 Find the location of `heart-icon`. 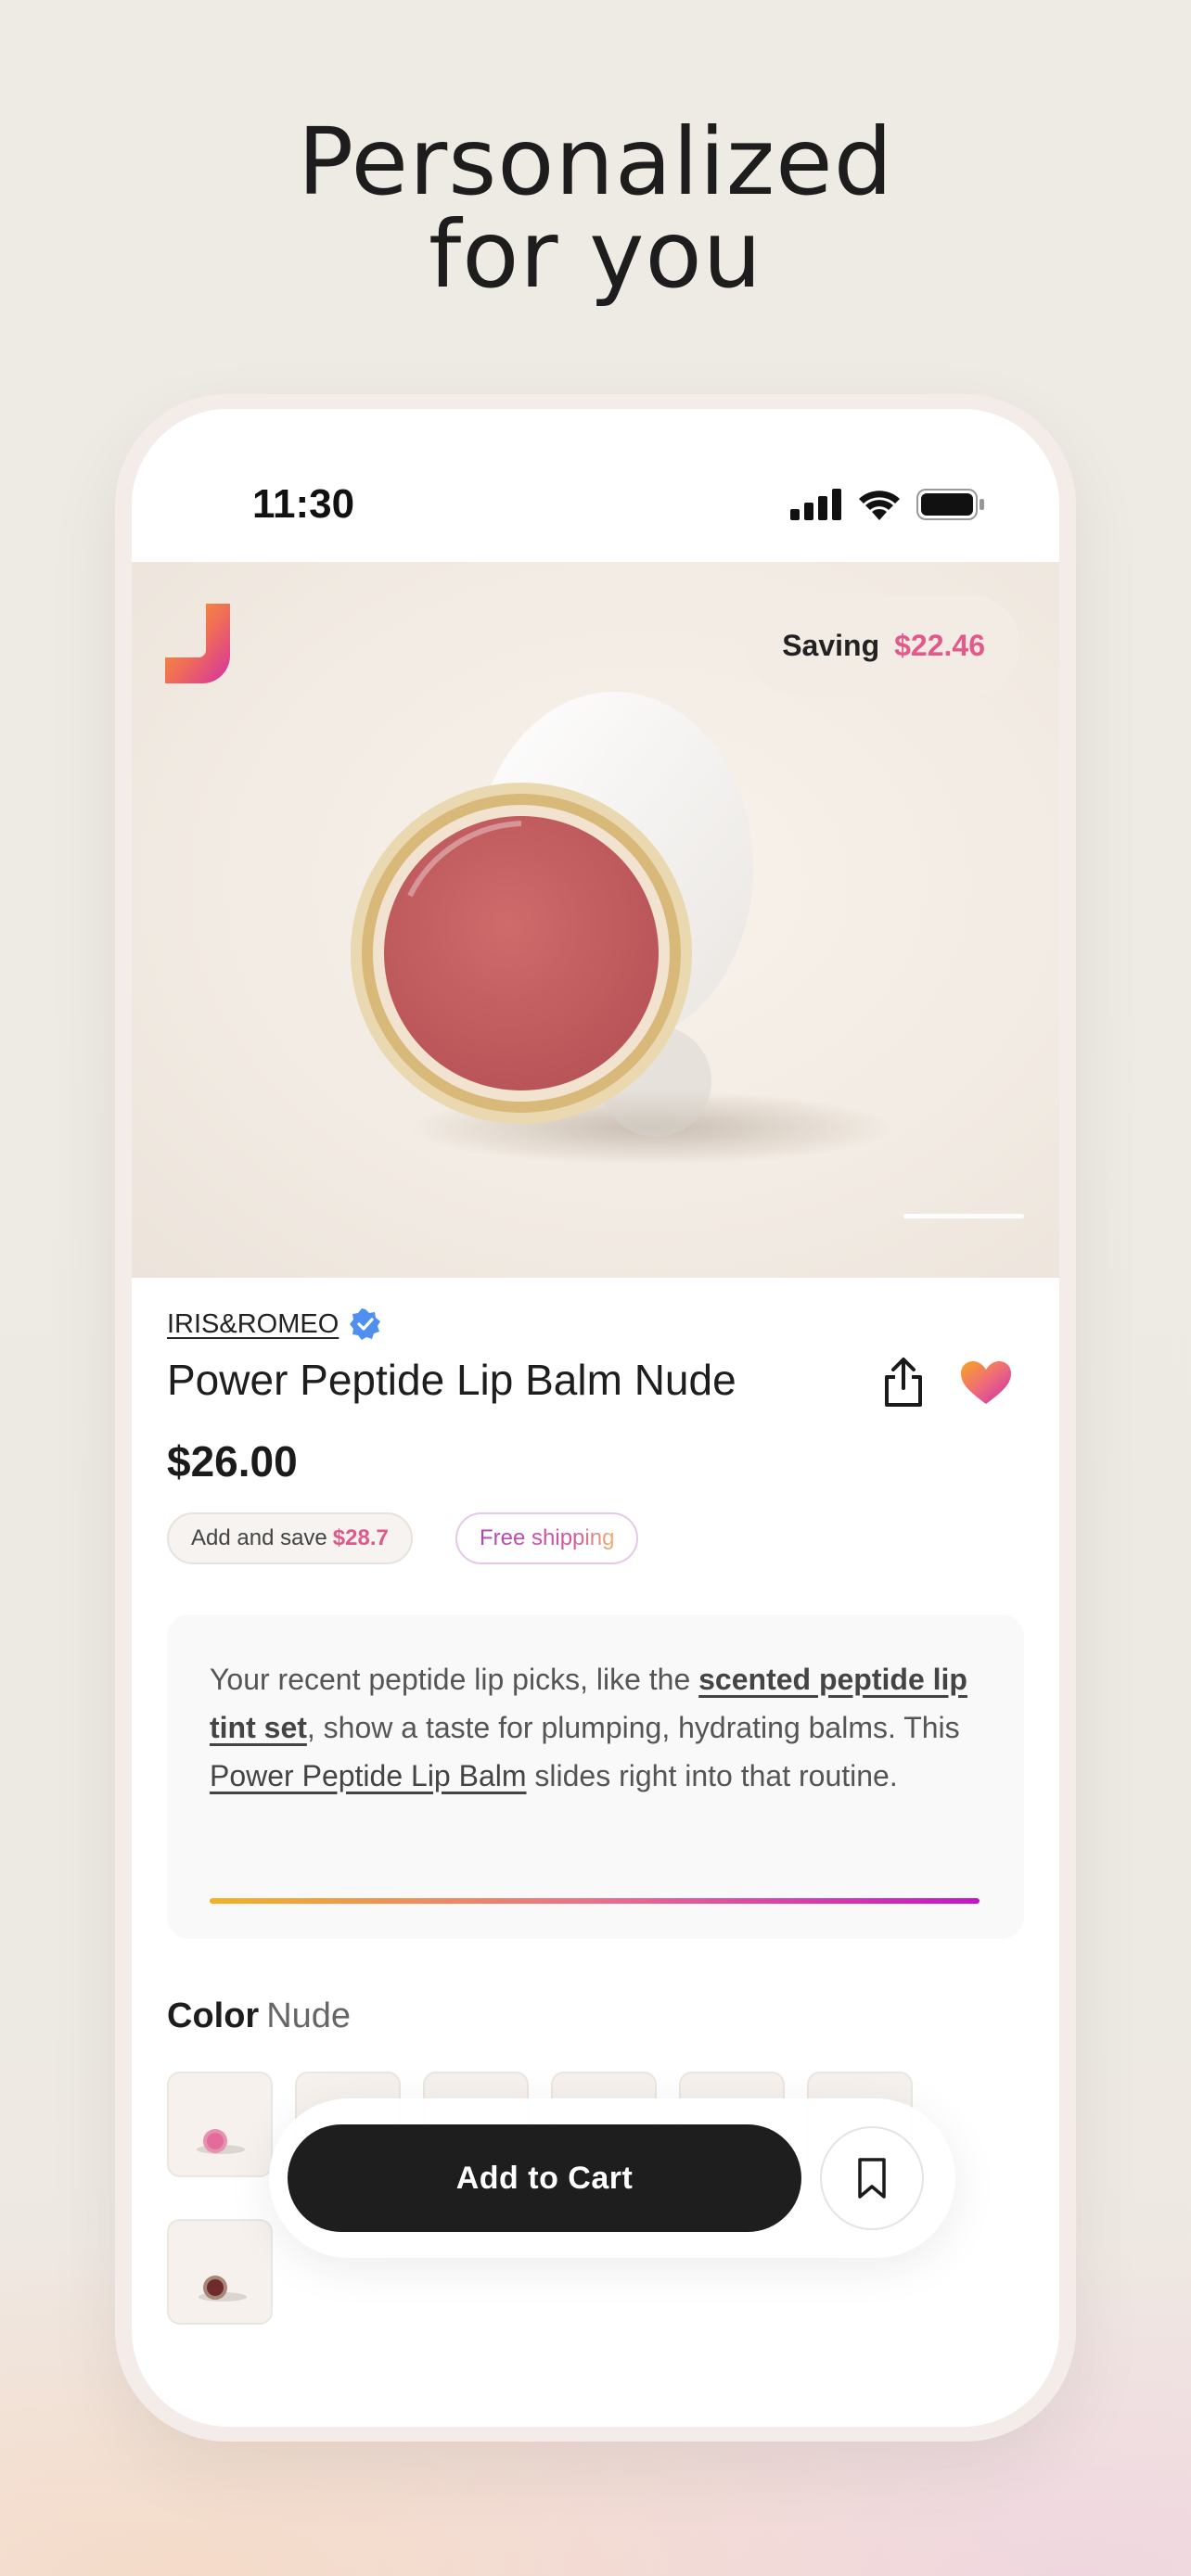

heart-icon is located at coordinates (986, 1383).